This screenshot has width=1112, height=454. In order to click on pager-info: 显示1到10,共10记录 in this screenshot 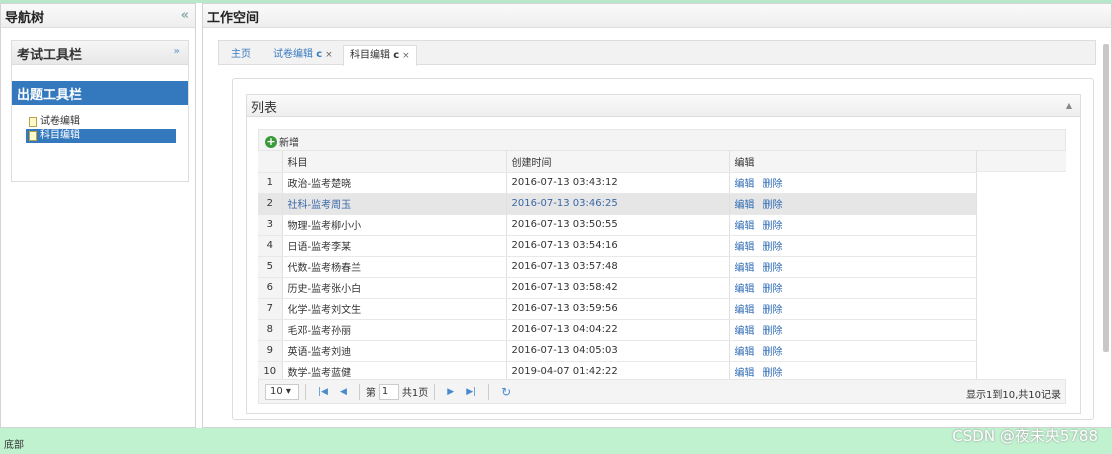, I will do `click(1013, 395)`.